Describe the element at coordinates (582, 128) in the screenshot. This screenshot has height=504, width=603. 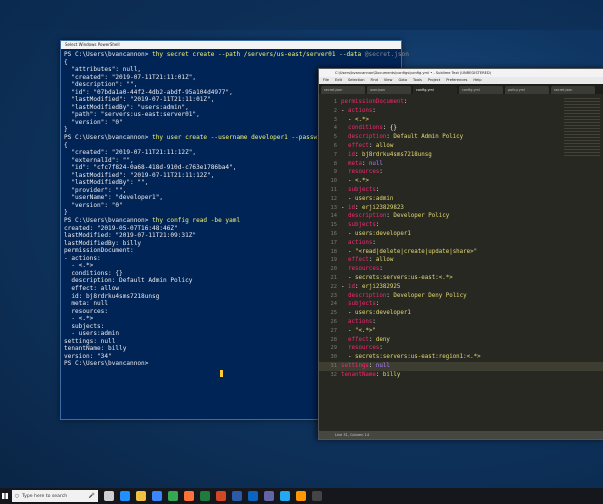
I see `minimap` at that location.